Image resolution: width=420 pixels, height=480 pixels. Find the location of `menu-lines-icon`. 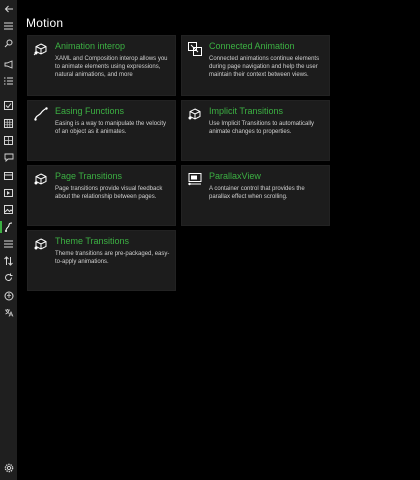

menu-lines-icon is located at coordinates (8, 243).